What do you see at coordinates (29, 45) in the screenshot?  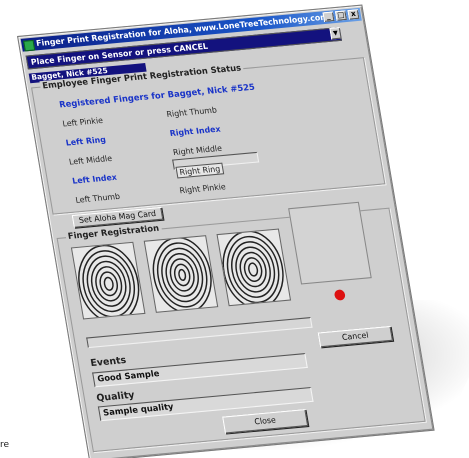 I see `app-icon` at bounding box center [29, 45].